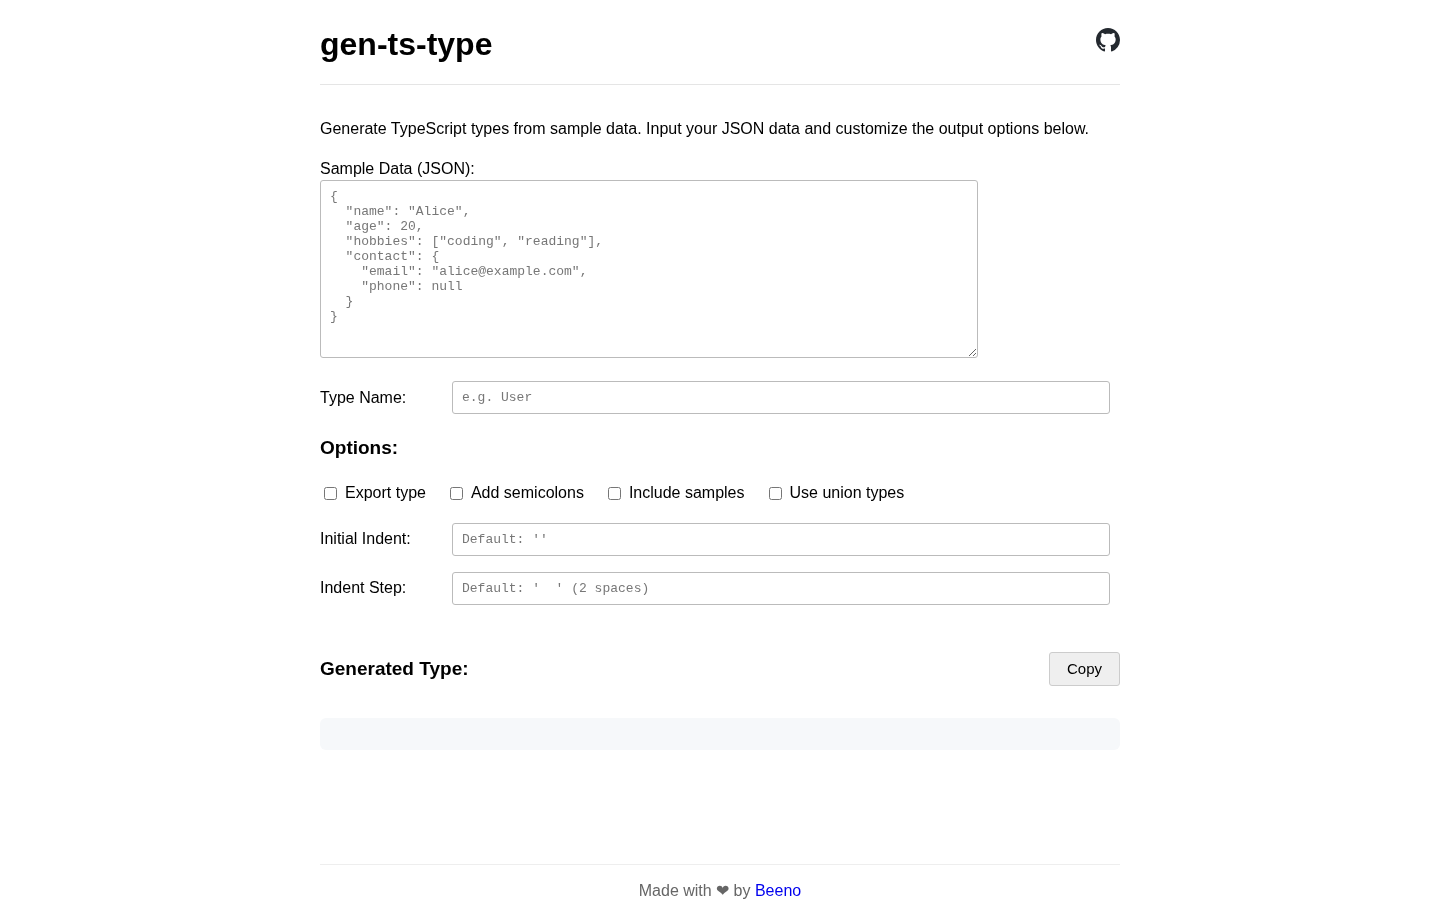 The width and height of the screenshot is (1440, 900). What do you see at coordinates (1084, 669) in the screenshot?
I see `copy-button: Copy` at bounding box center [1084, 669].